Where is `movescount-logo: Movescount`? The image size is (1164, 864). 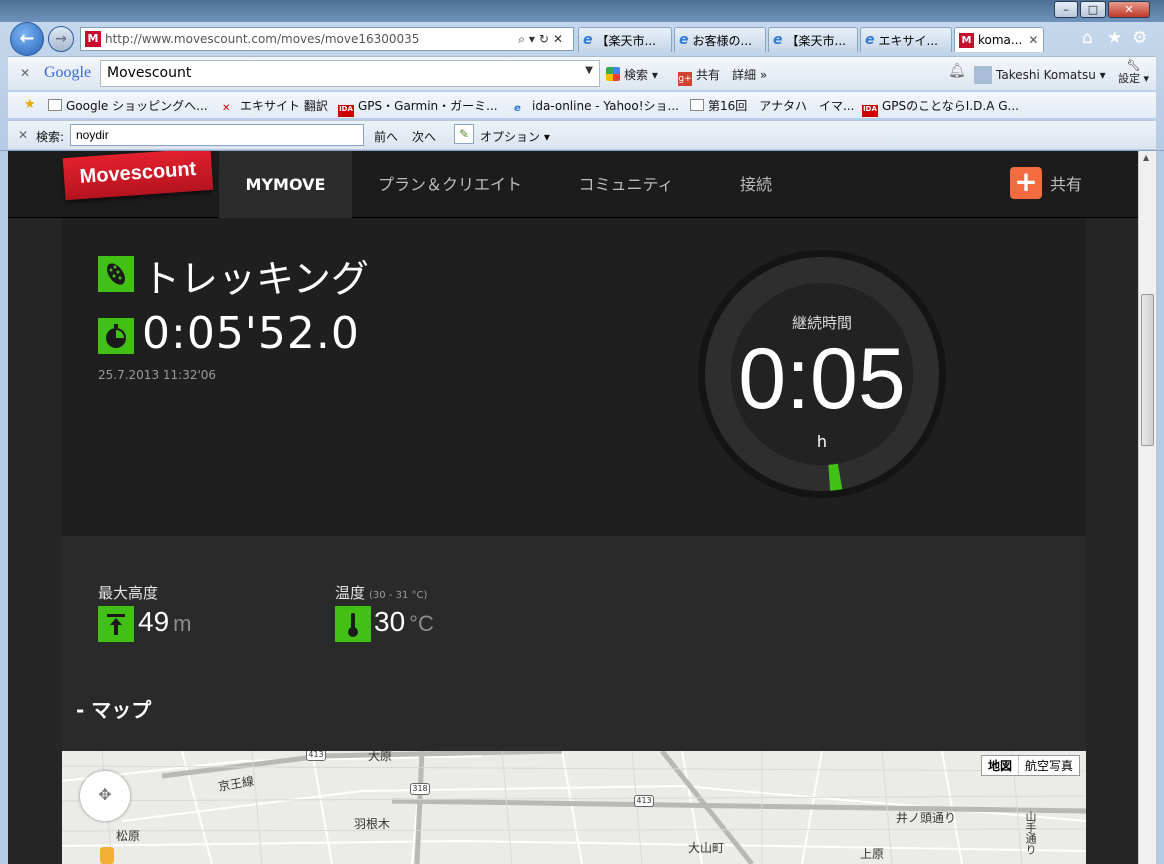 movescount-logo: Movescount is located at coordinates (138, 176).